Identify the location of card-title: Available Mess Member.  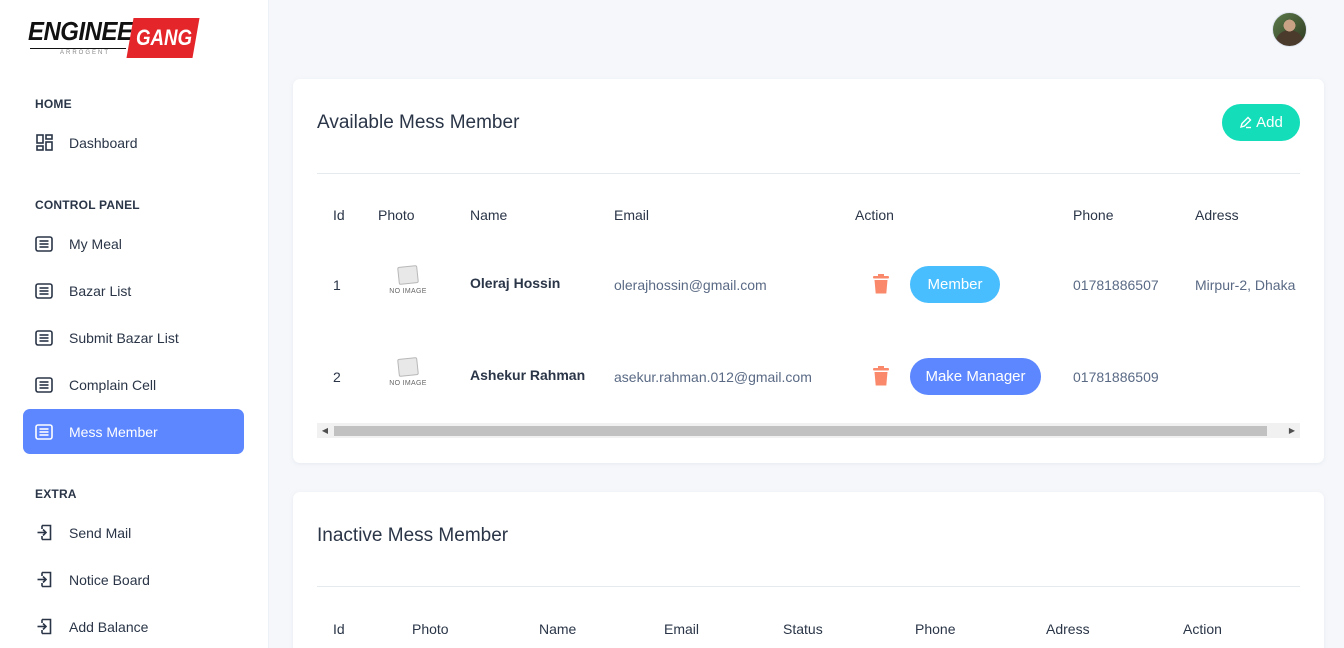
(418, 122).